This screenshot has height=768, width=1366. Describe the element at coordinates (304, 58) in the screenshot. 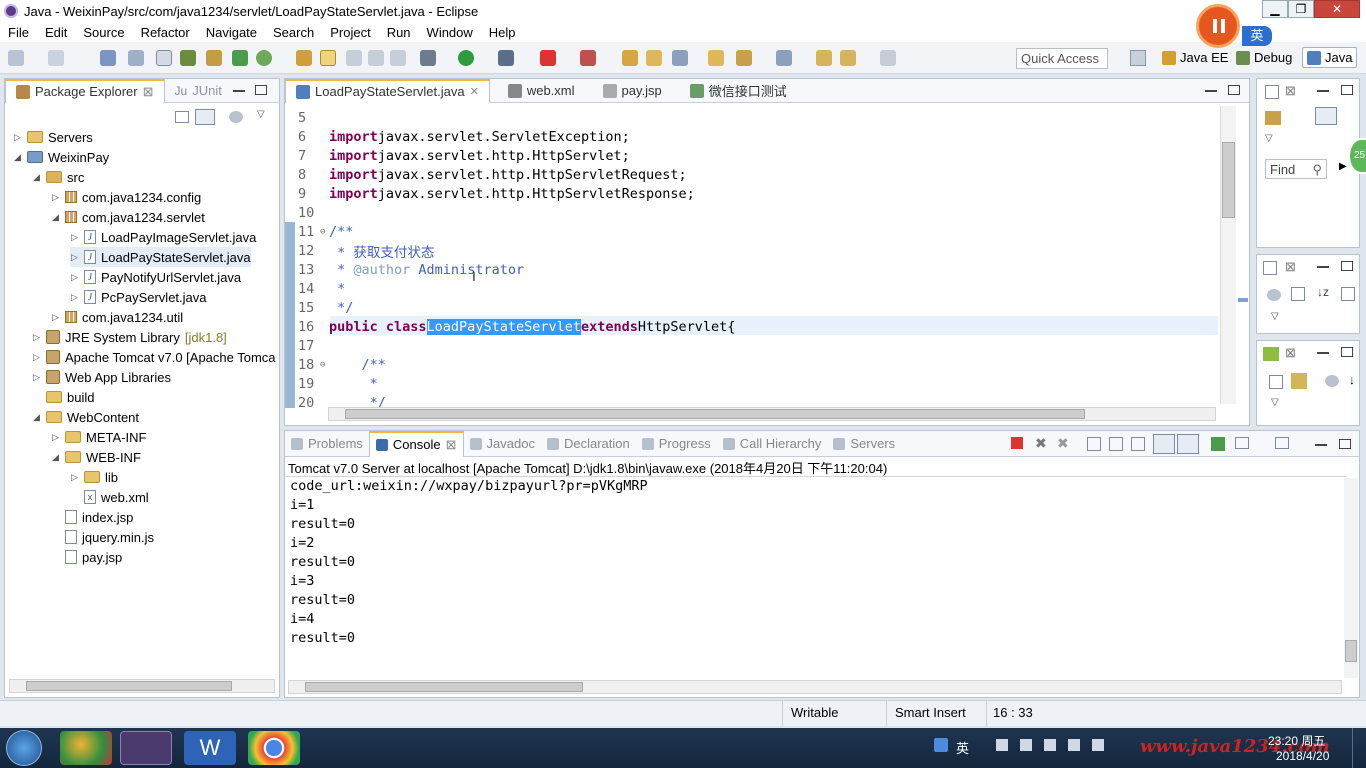

I see `highlight-icon` at that location.